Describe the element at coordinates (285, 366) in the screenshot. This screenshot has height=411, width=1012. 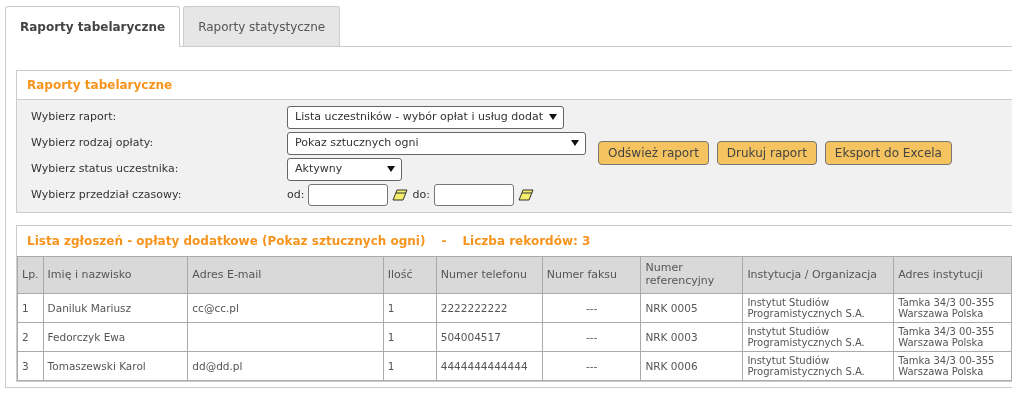
I see `table-cell: dd@dd.pl` at that location.